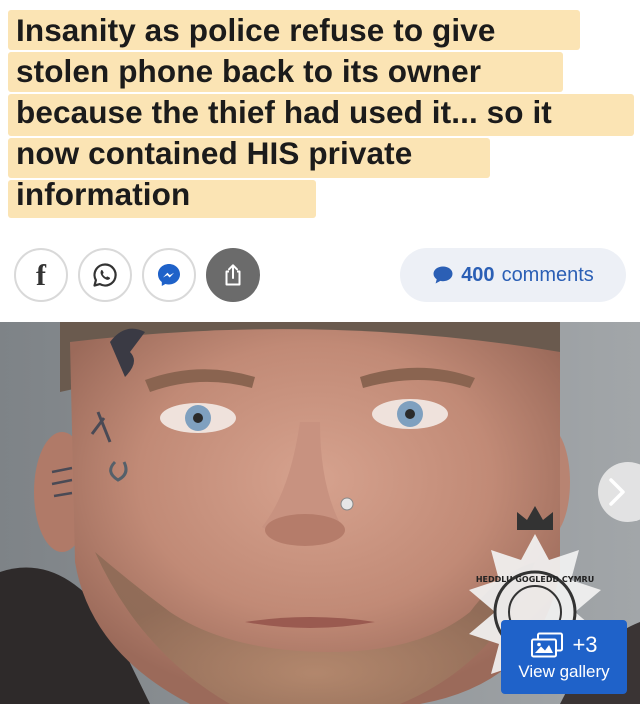 This screenshot has width=640, height=704. I want to click on badge-text: HEDDLU GOGLEDD CYMRU, so click(535, 579).